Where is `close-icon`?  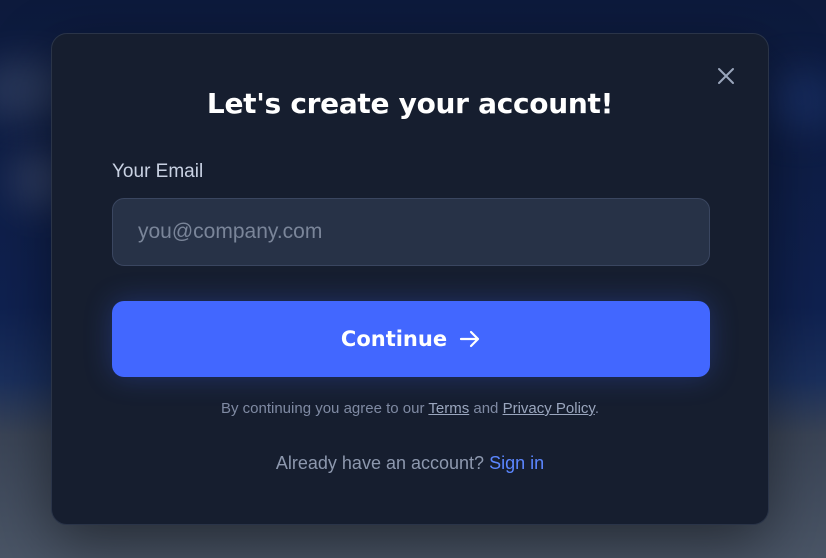 close-icon is located at coordinates (726, 76).